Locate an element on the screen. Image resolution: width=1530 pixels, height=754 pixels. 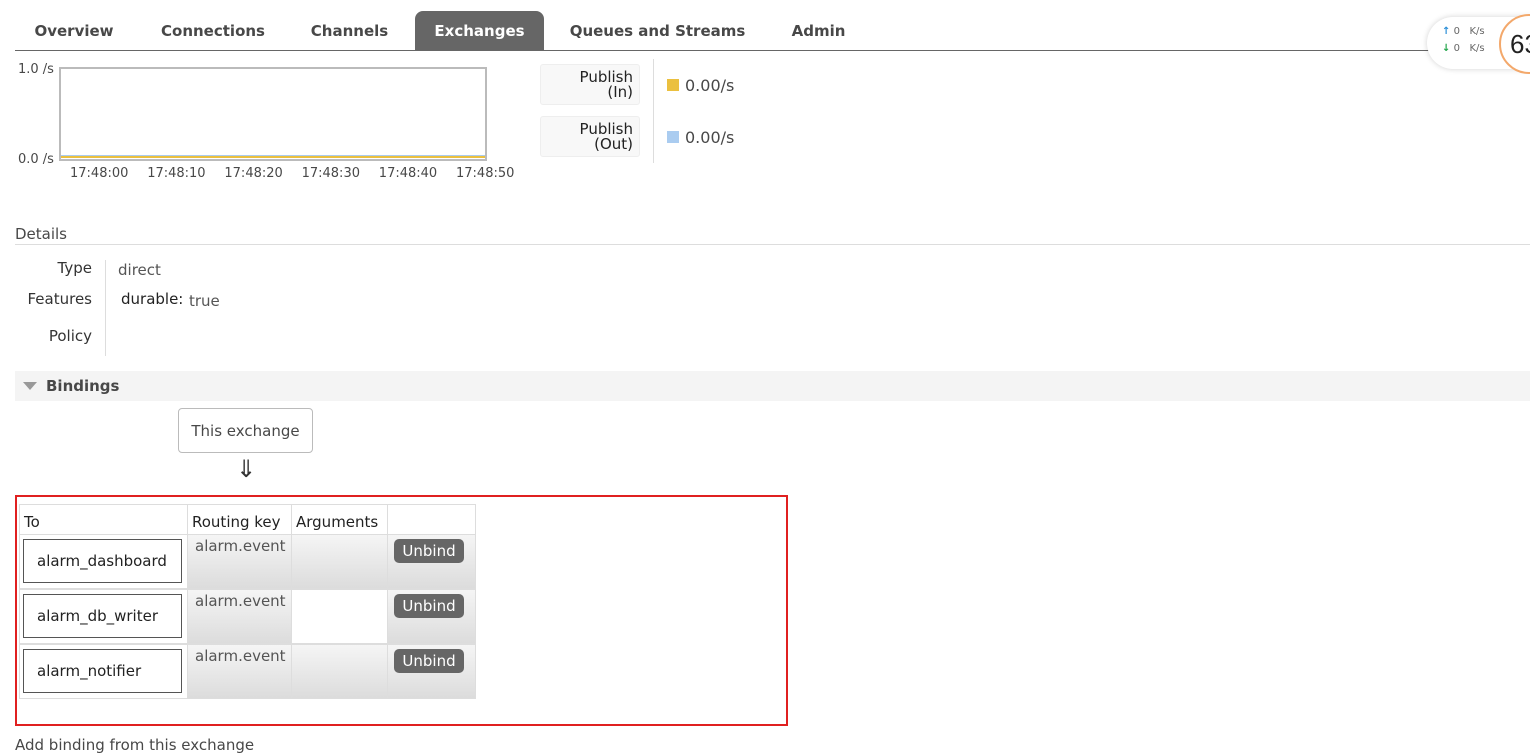
legend-swatch-publish-out is located at coordinates (673, 137).